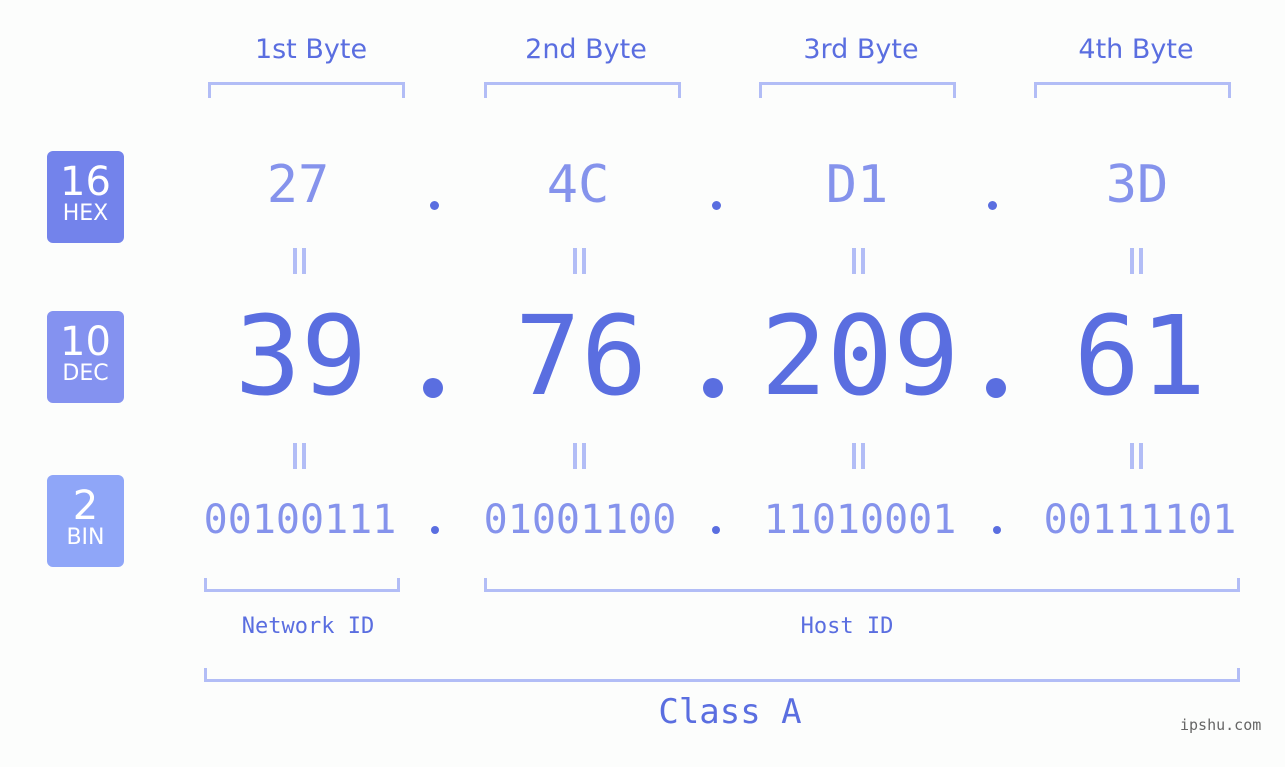 This screenshot has height=767, width=1285. I want to click on dec-value-4: 61, so click(1140, 356).